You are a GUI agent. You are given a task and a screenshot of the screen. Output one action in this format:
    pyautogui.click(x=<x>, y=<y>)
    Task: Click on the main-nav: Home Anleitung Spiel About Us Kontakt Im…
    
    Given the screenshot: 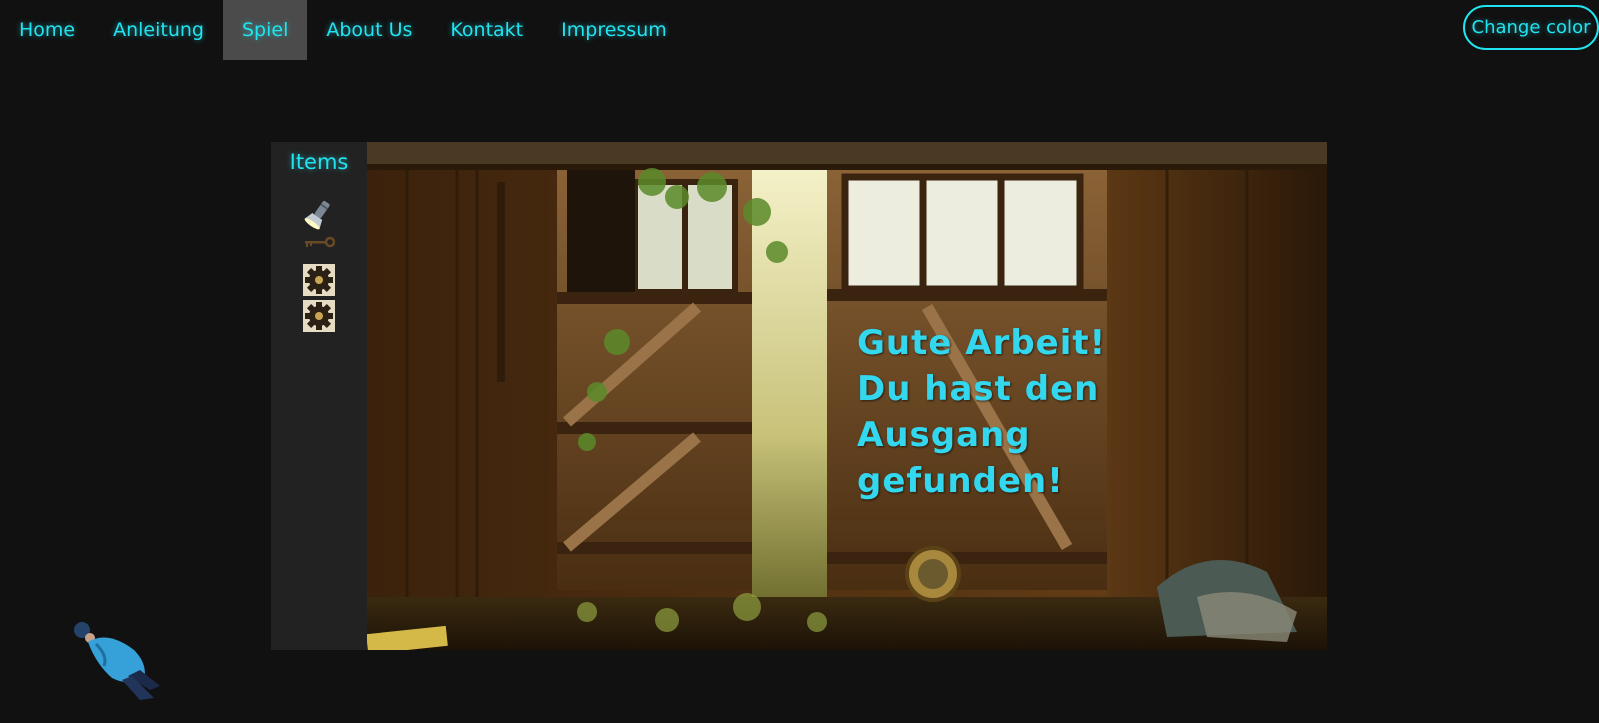 What is the action you would take?
    pyautogui.click(x=343, y=30)
    